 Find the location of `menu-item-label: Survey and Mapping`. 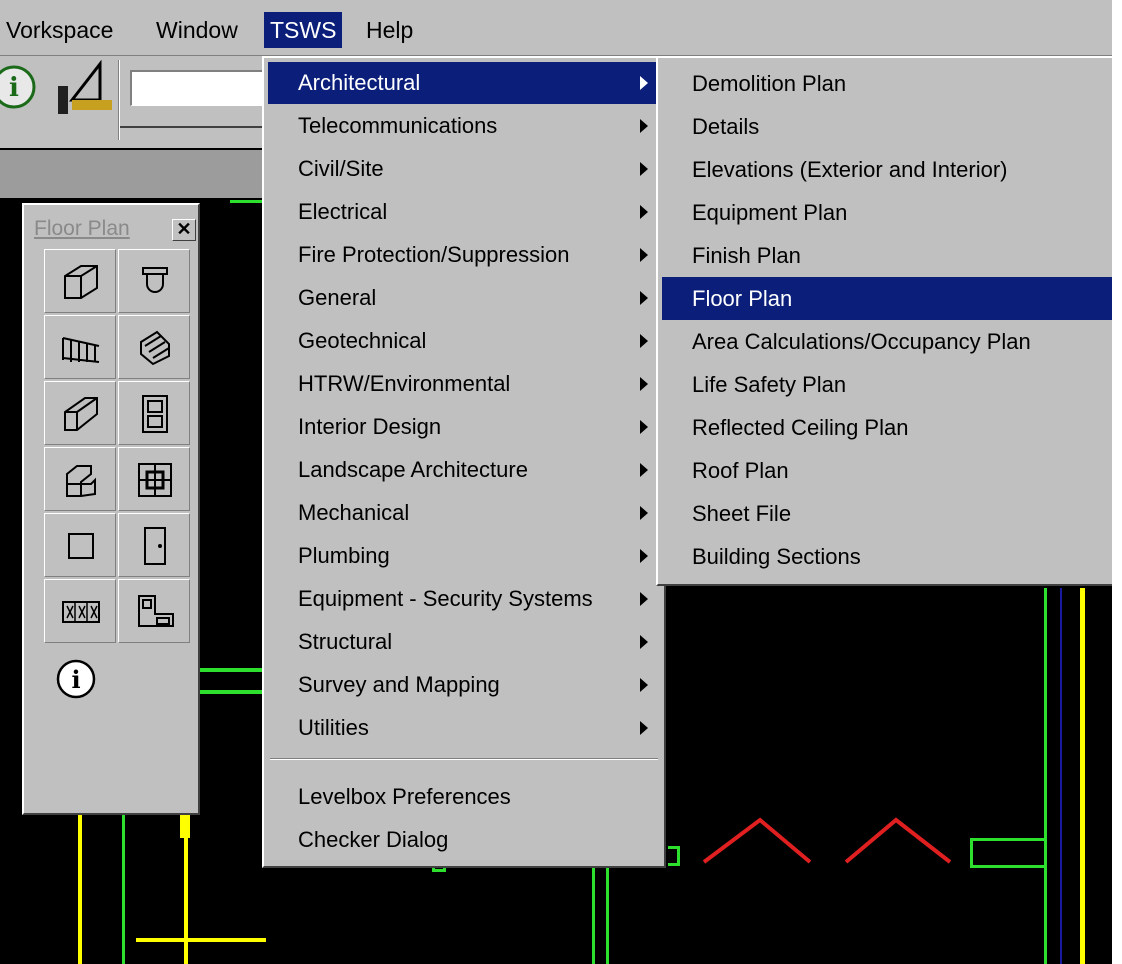

menu-item-label: Survey and Mapping is located at coordinates (399, 684).